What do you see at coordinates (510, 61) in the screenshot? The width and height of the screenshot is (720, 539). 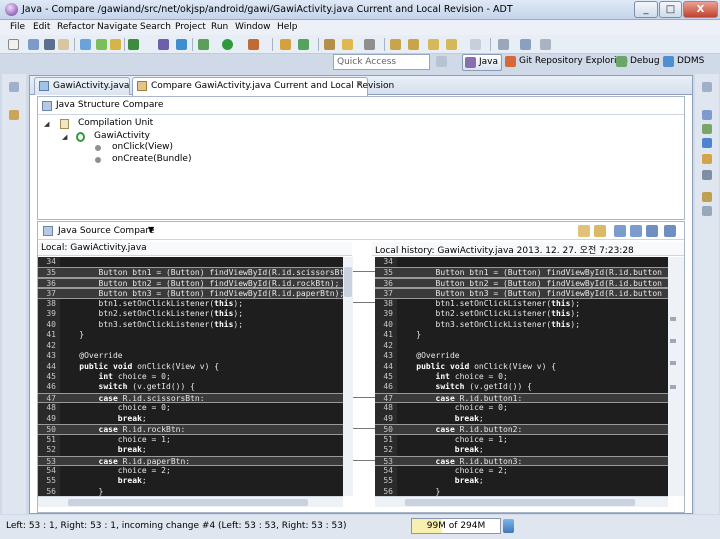 I see `git-icon` at bounding box center [510, 61].